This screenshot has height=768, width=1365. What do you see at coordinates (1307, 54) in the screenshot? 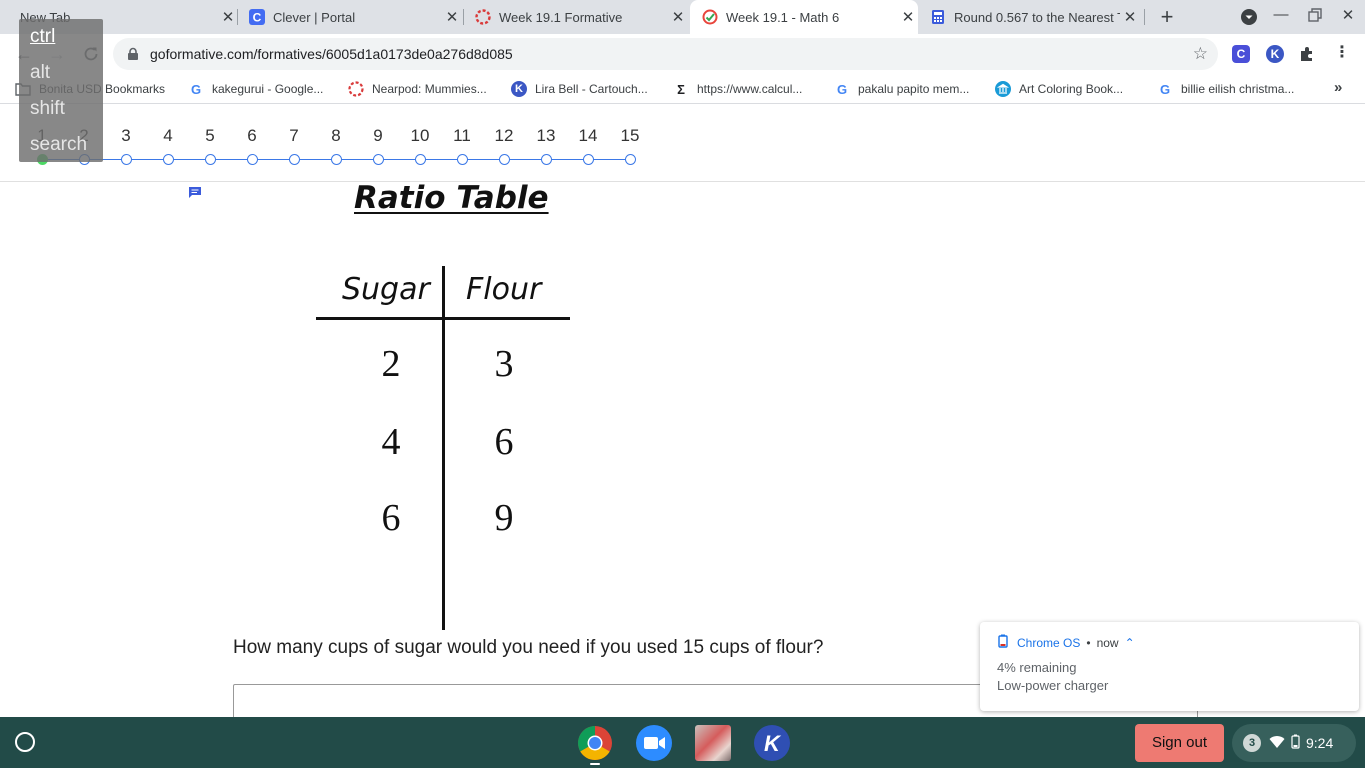
I see `extensions-puzzle-icon` at bounding box center [1307, 54].